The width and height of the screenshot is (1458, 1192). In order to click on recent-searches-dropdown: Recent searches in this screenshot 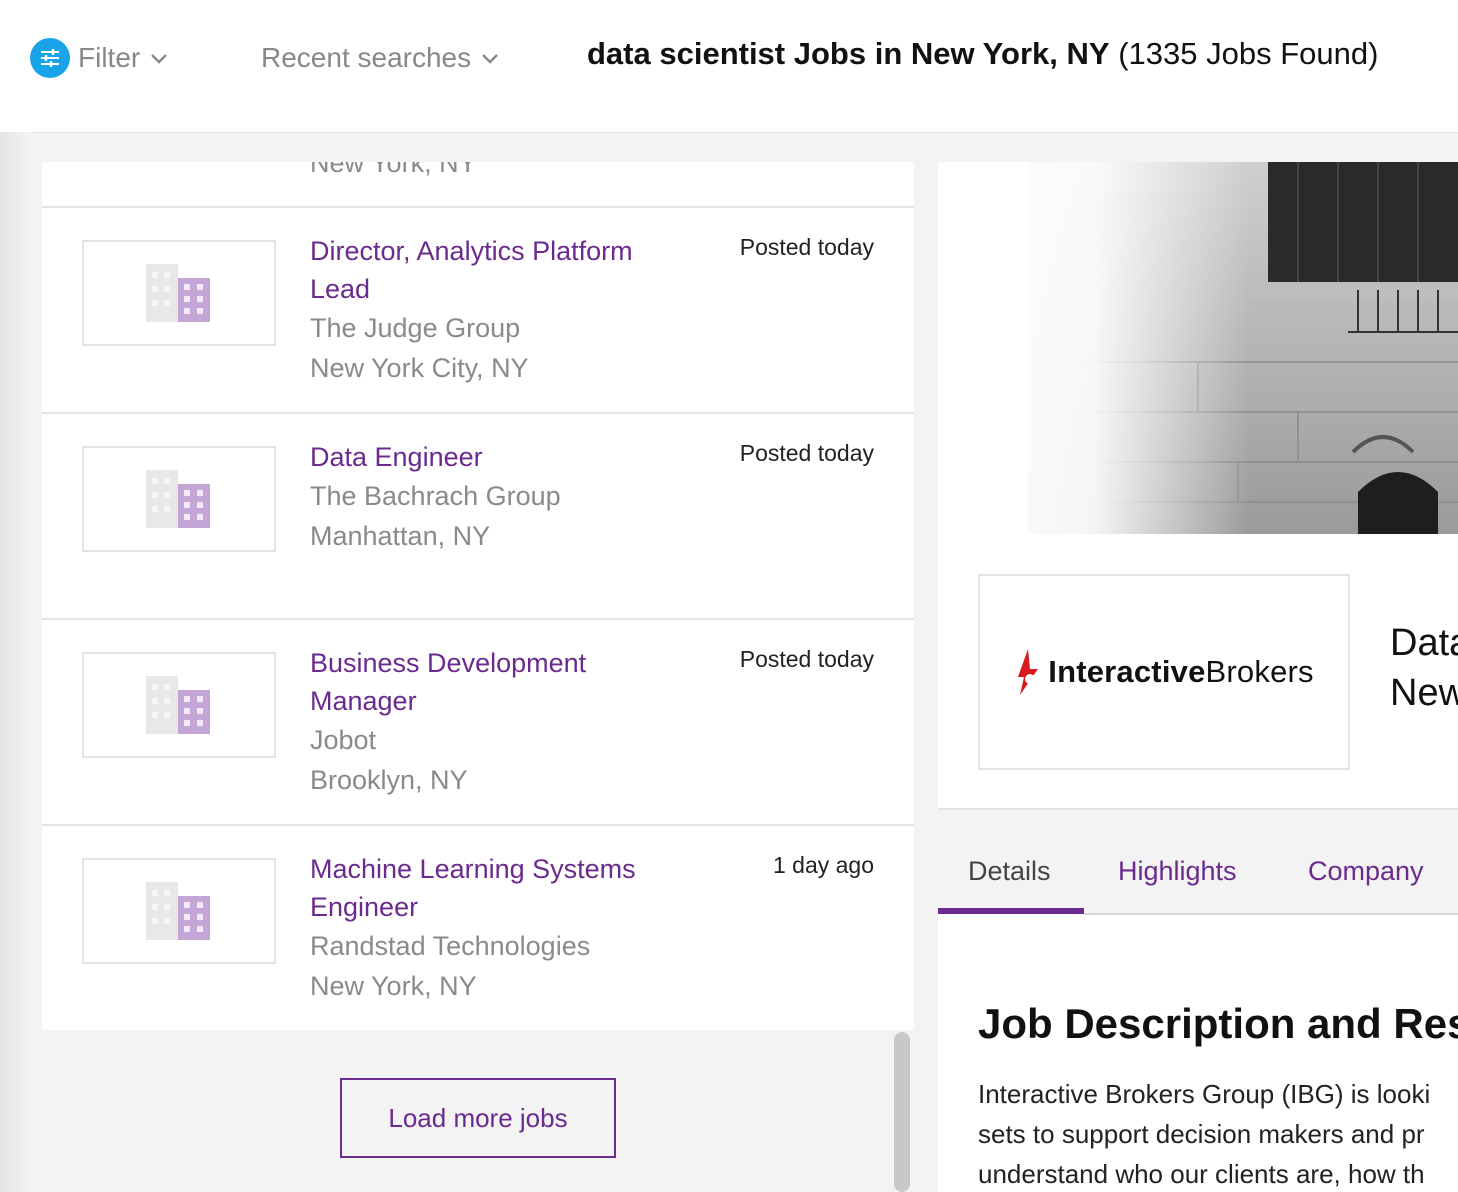, I will do `click(381, 58)`.